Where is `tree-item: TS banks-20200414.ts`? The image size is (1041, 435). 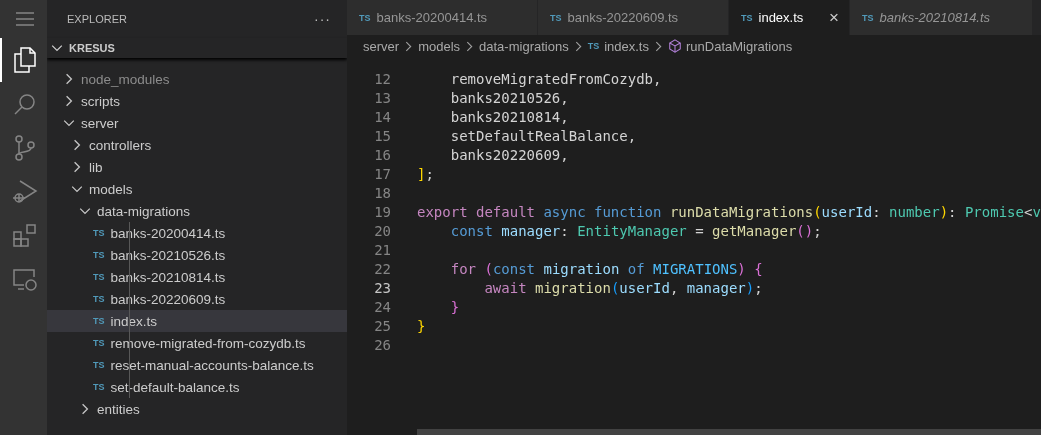 tree-item: TS banks-20200414.ts is located at coordinates (197, 233).